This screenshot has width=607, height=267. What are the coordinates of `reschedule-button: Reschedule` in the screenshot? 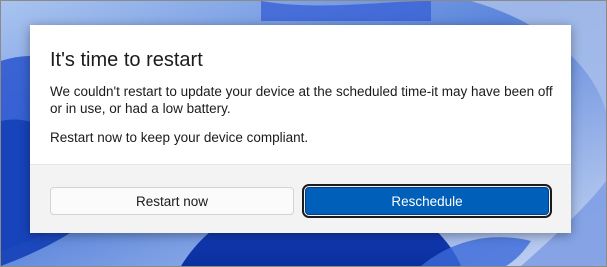 It's located at (427, 201).